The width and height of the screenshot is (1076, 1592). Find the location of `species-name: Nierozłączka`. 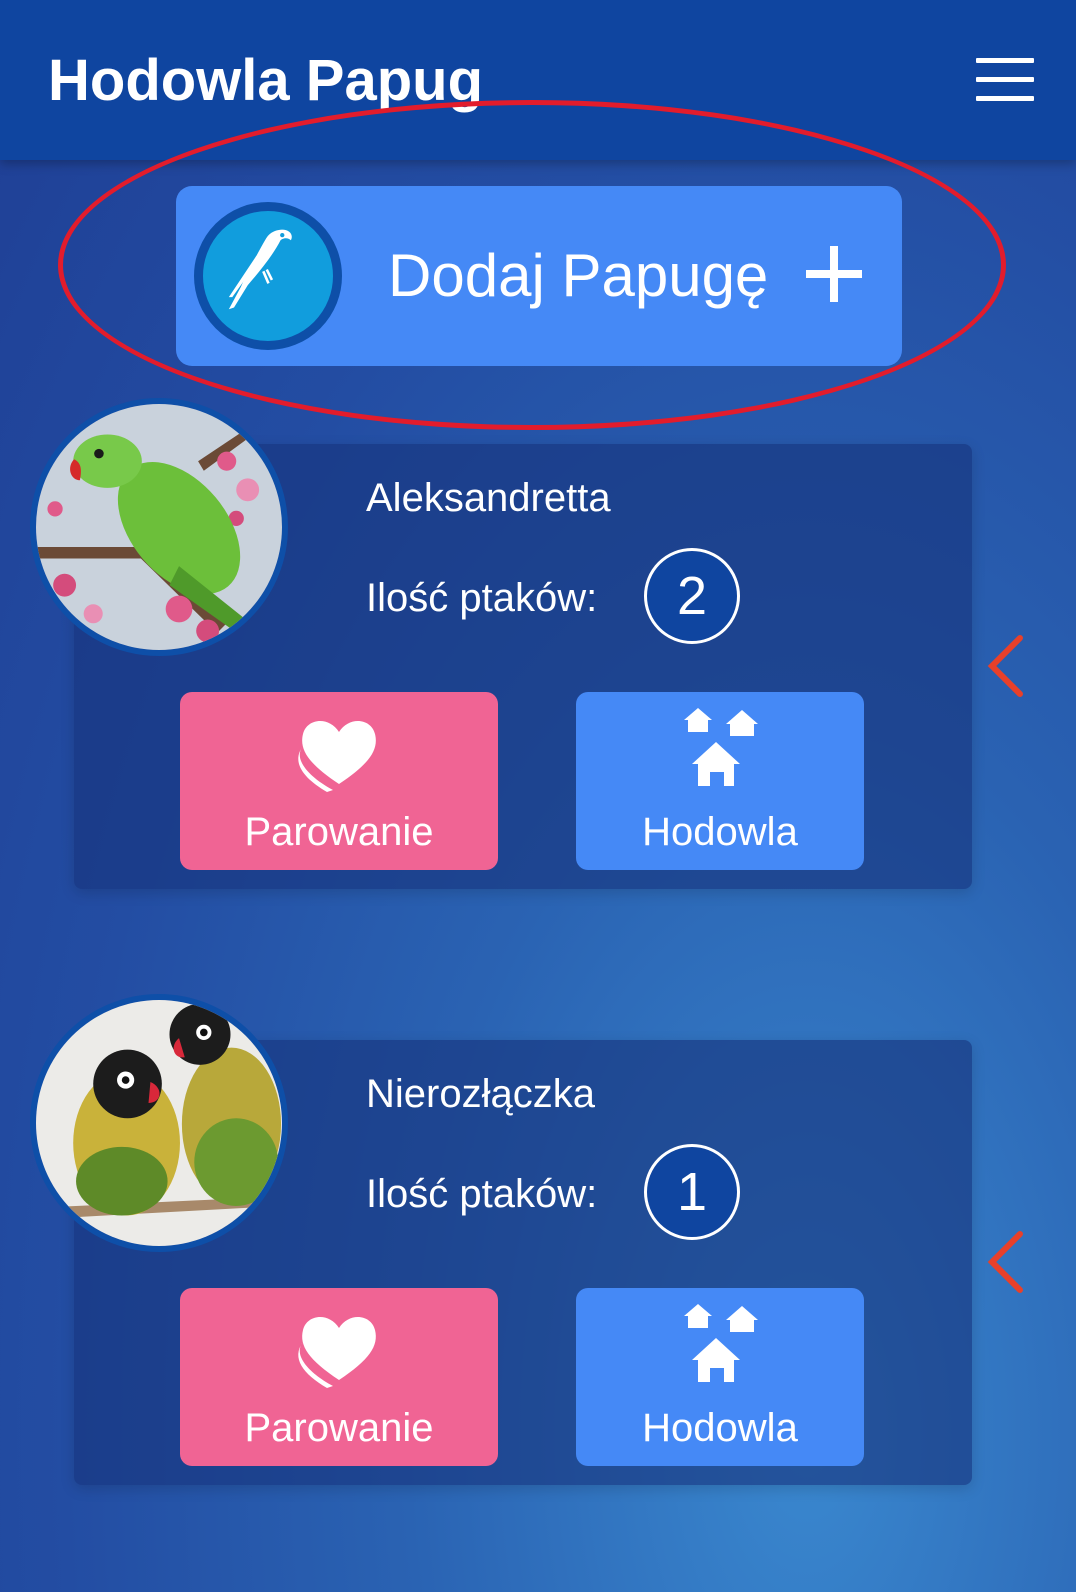

species-name: Nierozłączka is located at coordinates (480, 1094).